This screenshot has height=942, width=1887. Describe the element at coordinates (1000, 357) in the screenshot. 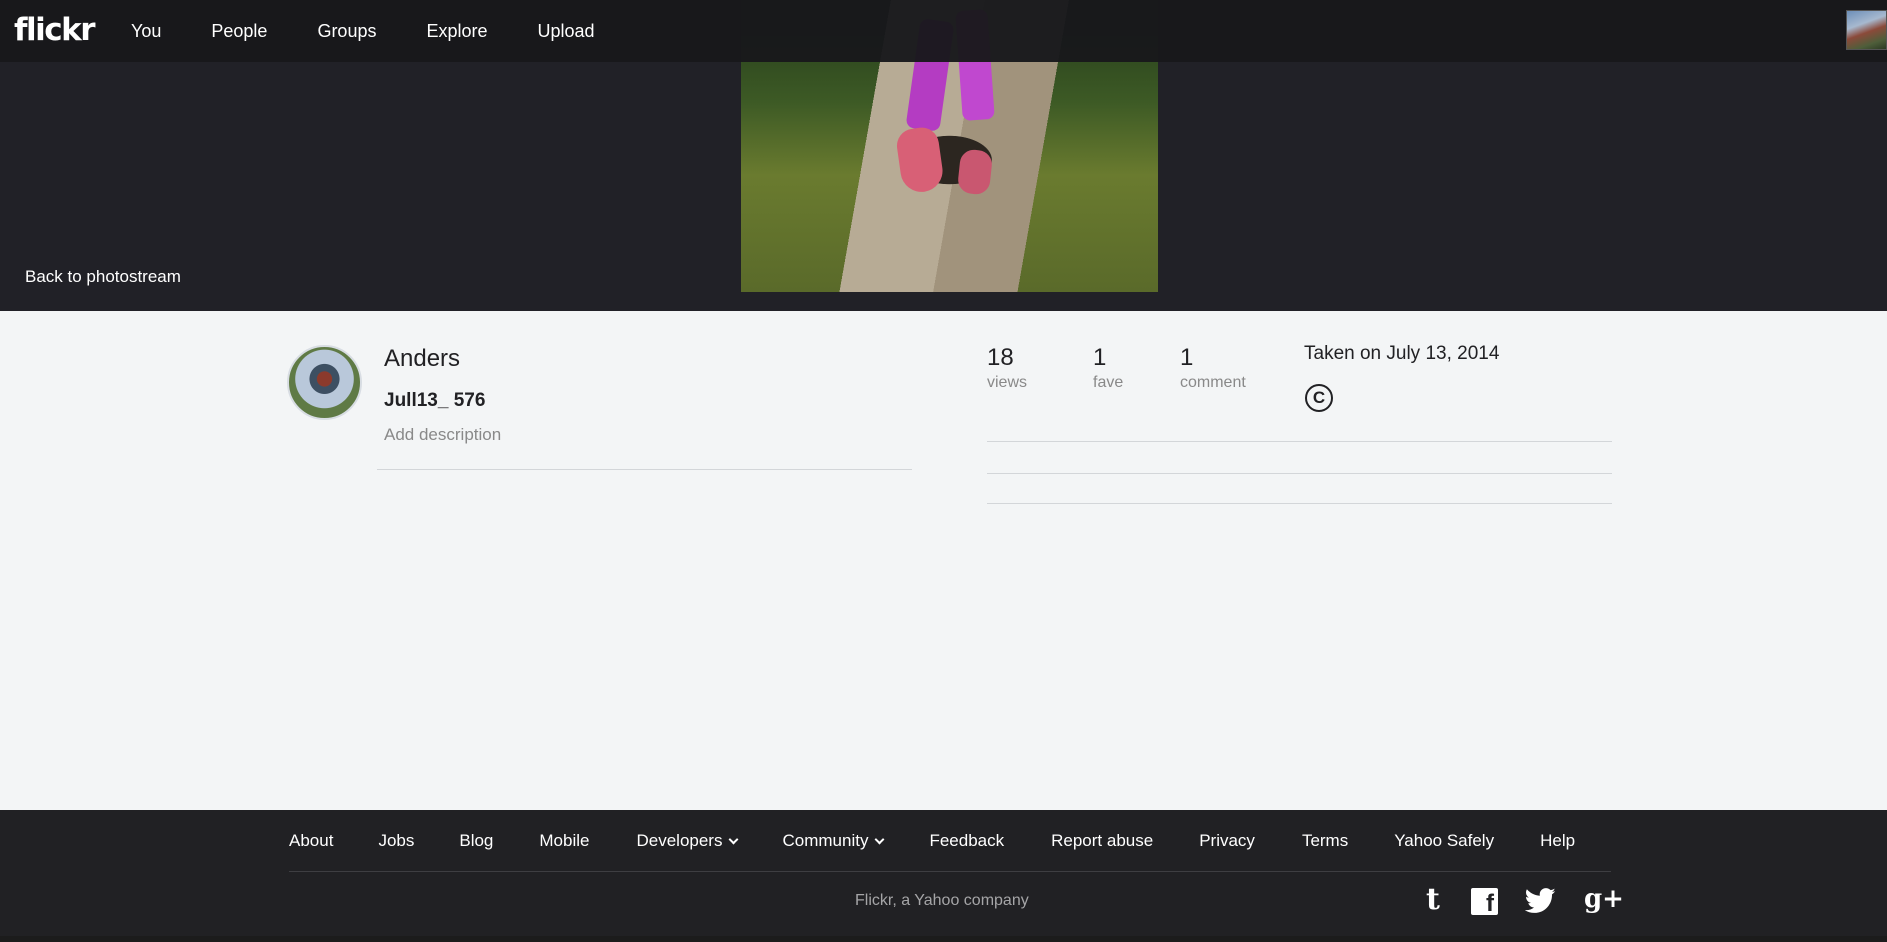

I see `views-count: 18` at that location.